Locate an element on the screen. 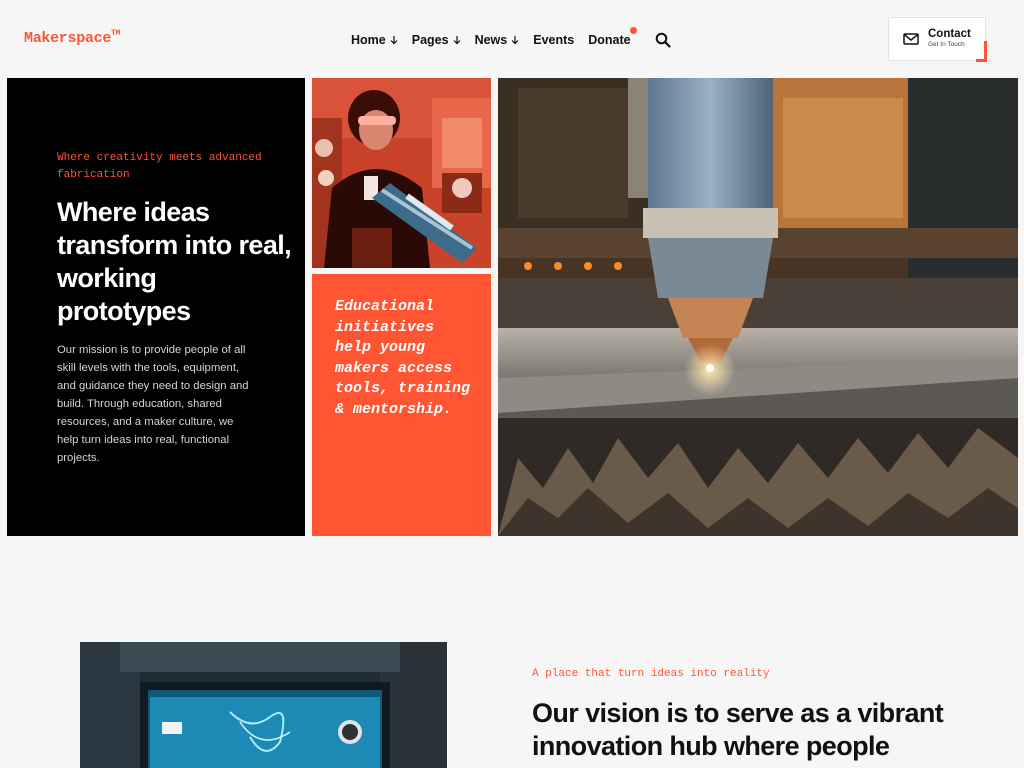 This screenshot has width=1024, height=768. contact-text: Contact Get In Touch is located at coordinates (949, 39).